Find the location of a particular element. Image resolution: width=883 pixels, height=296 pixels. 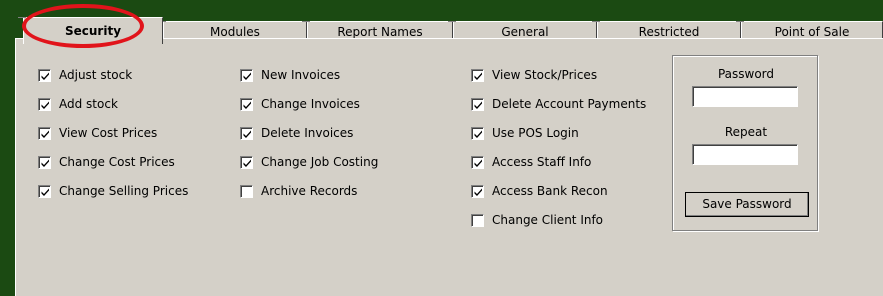

checkbox-view-cost-prices: View Cost Prices is located at coordinates (97, 133).